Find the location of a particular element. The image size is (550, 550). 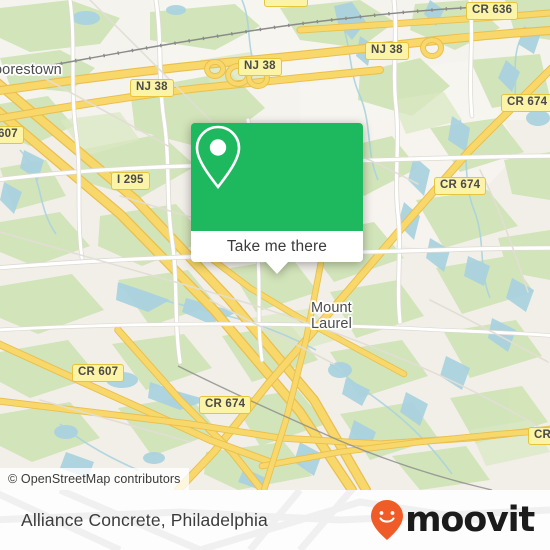

road-shield-cr636: CR 636 is located at coordinates (492, 11).